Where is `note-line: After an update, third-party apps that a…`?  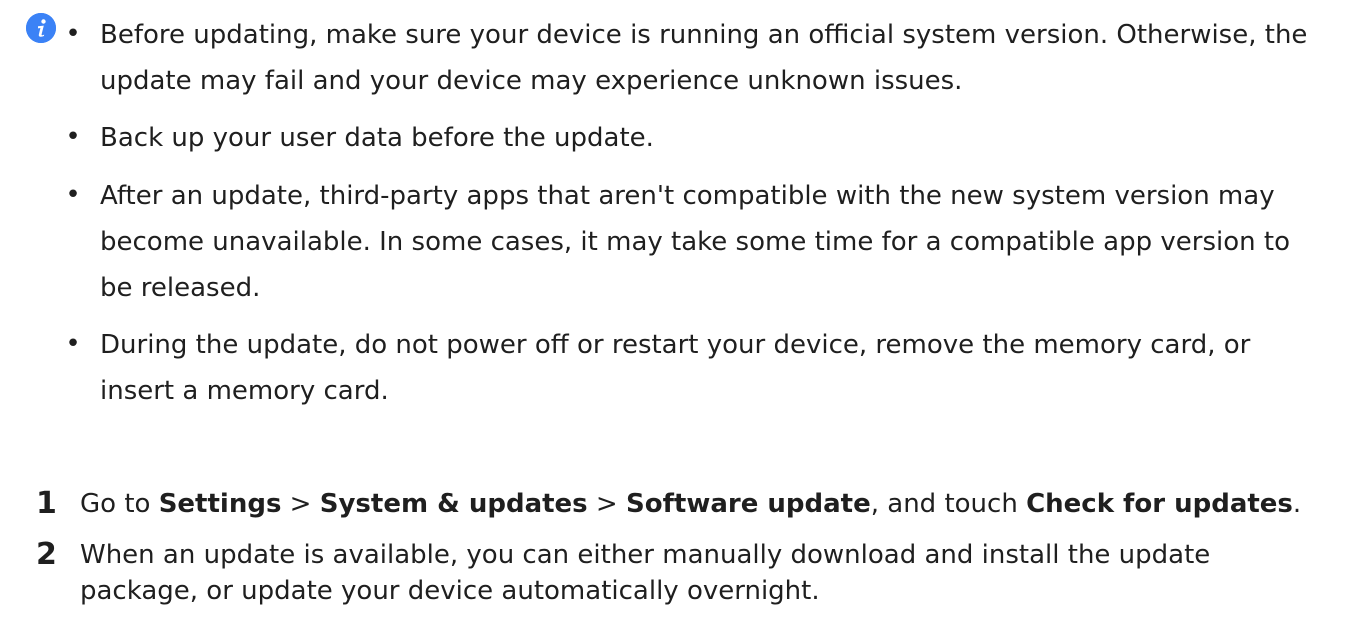
note-line: After an update, third-party apps that a… is located at coordinates (687, 196).